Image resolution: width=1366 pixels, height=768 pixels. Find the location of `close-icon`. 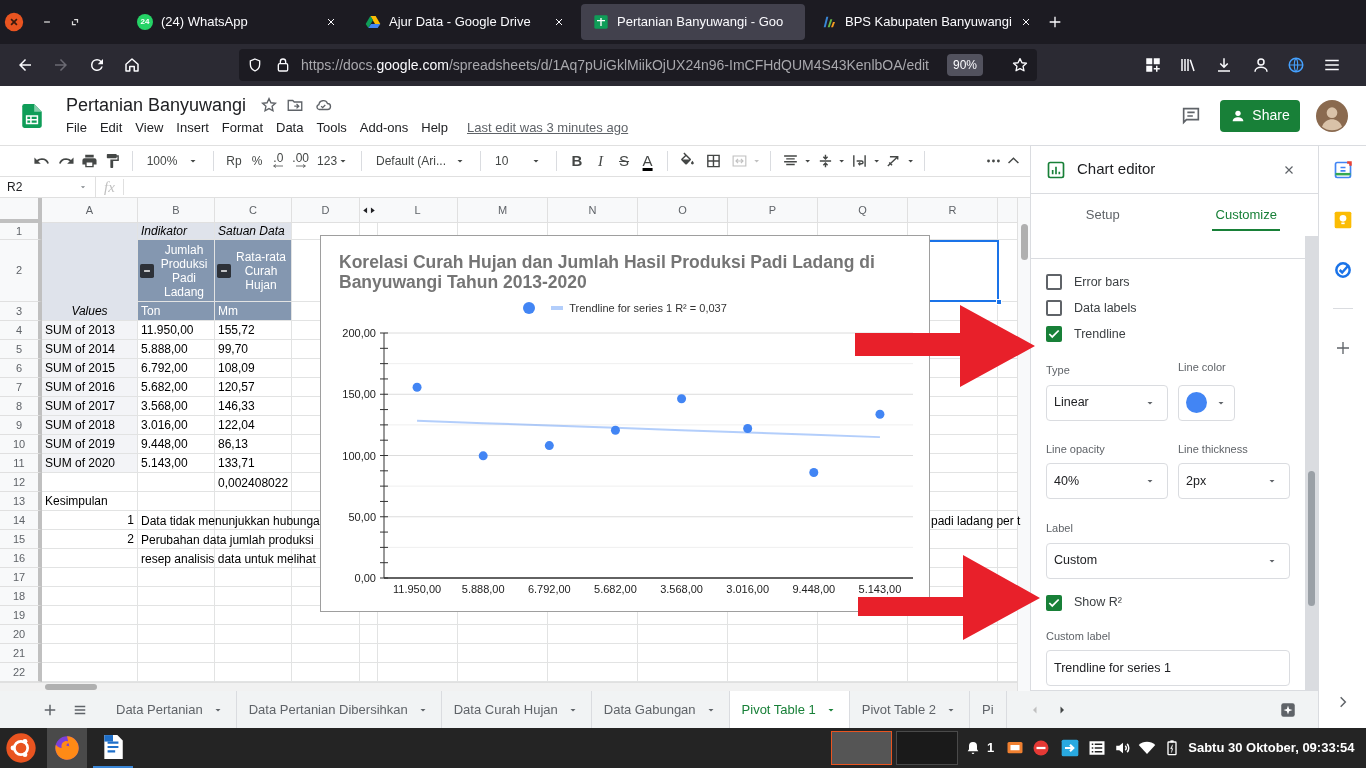

close-icon is located at coordinates (331, 22).